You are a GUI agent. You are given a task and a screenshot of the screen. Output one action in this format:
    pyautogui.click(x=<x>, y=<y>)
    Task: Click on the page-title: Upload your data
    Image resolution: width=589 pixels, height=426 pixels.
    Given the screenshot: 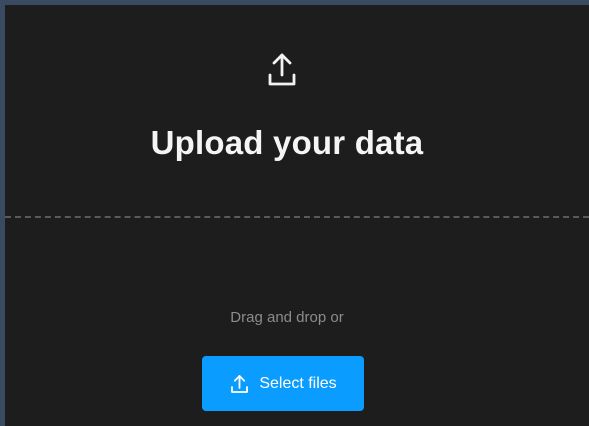 What is the action you would take?
    pyautogui.click(x=287, y=142)
    